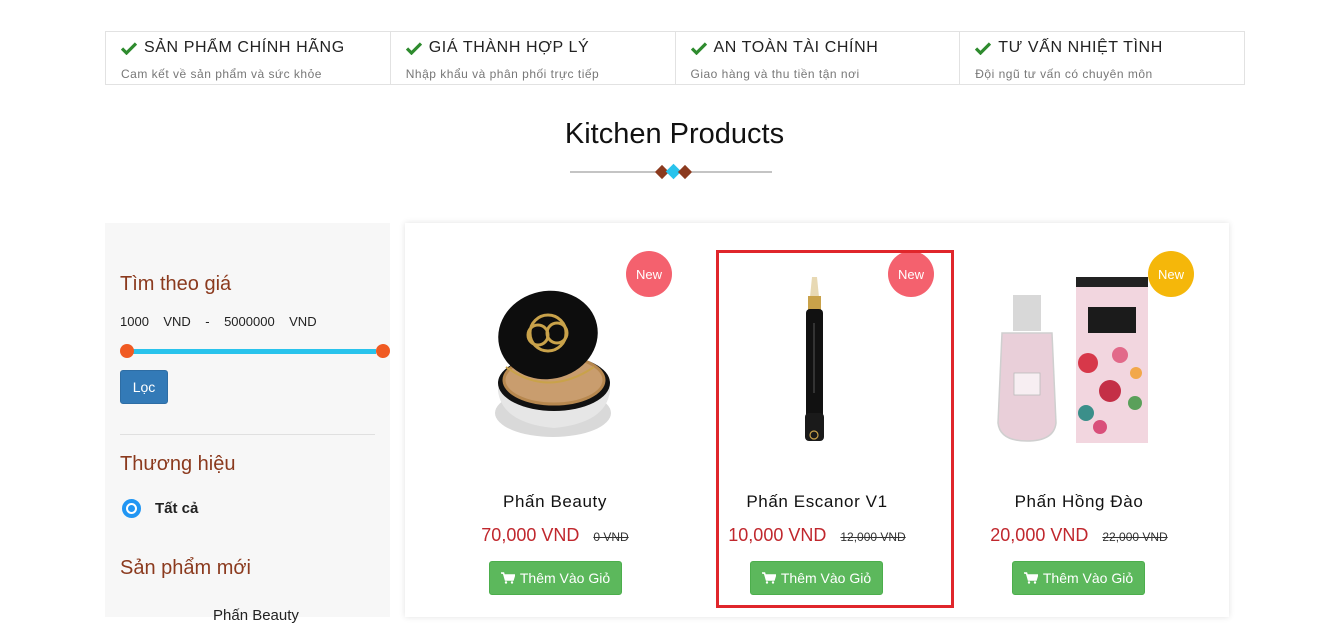 Image resolution: width=1341 pixels, height=624 pixels. Describe the element at coordinates (176, 284) in the screenshot. I see `price-filter-heading: Tìm theo giá` at that location.